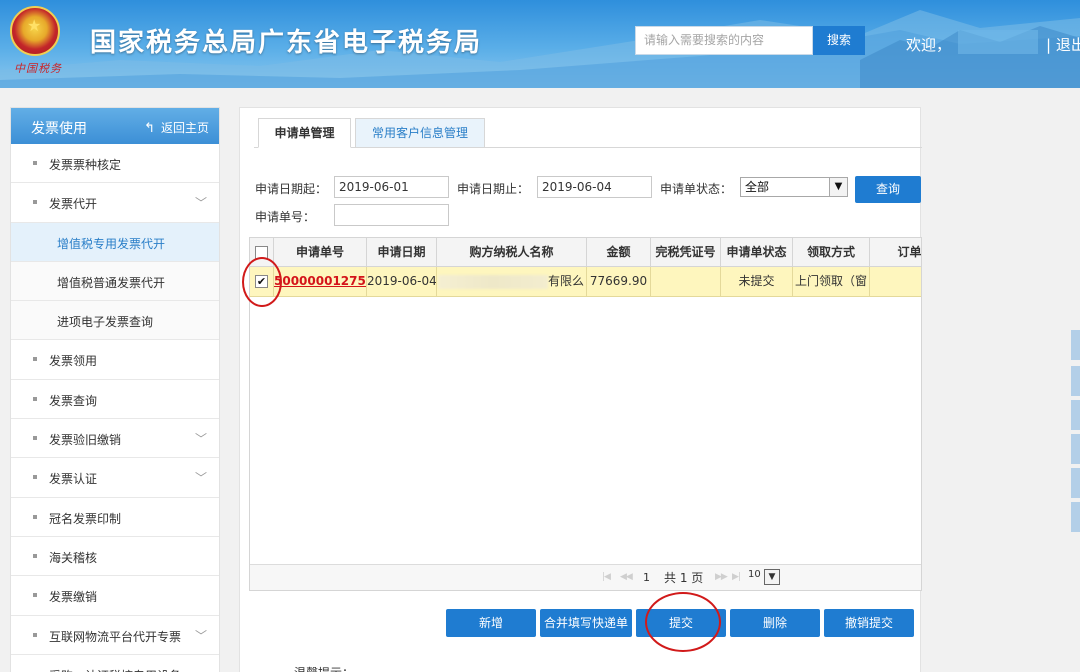  I want to click on col-status: 申请单状态, so click(757, 252).